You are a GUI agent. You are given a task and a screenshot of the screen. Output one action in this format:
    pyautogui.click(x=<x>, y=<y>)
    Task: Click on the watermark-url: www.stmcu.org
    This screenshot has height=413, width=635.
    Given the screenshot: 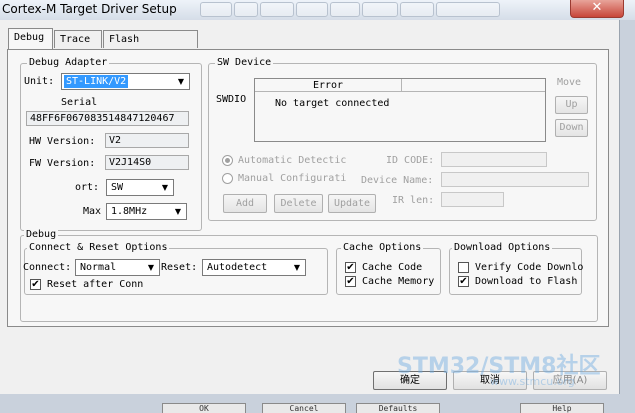 What is the action you would take?
    pyautogui.click(x=532, y=381)
    